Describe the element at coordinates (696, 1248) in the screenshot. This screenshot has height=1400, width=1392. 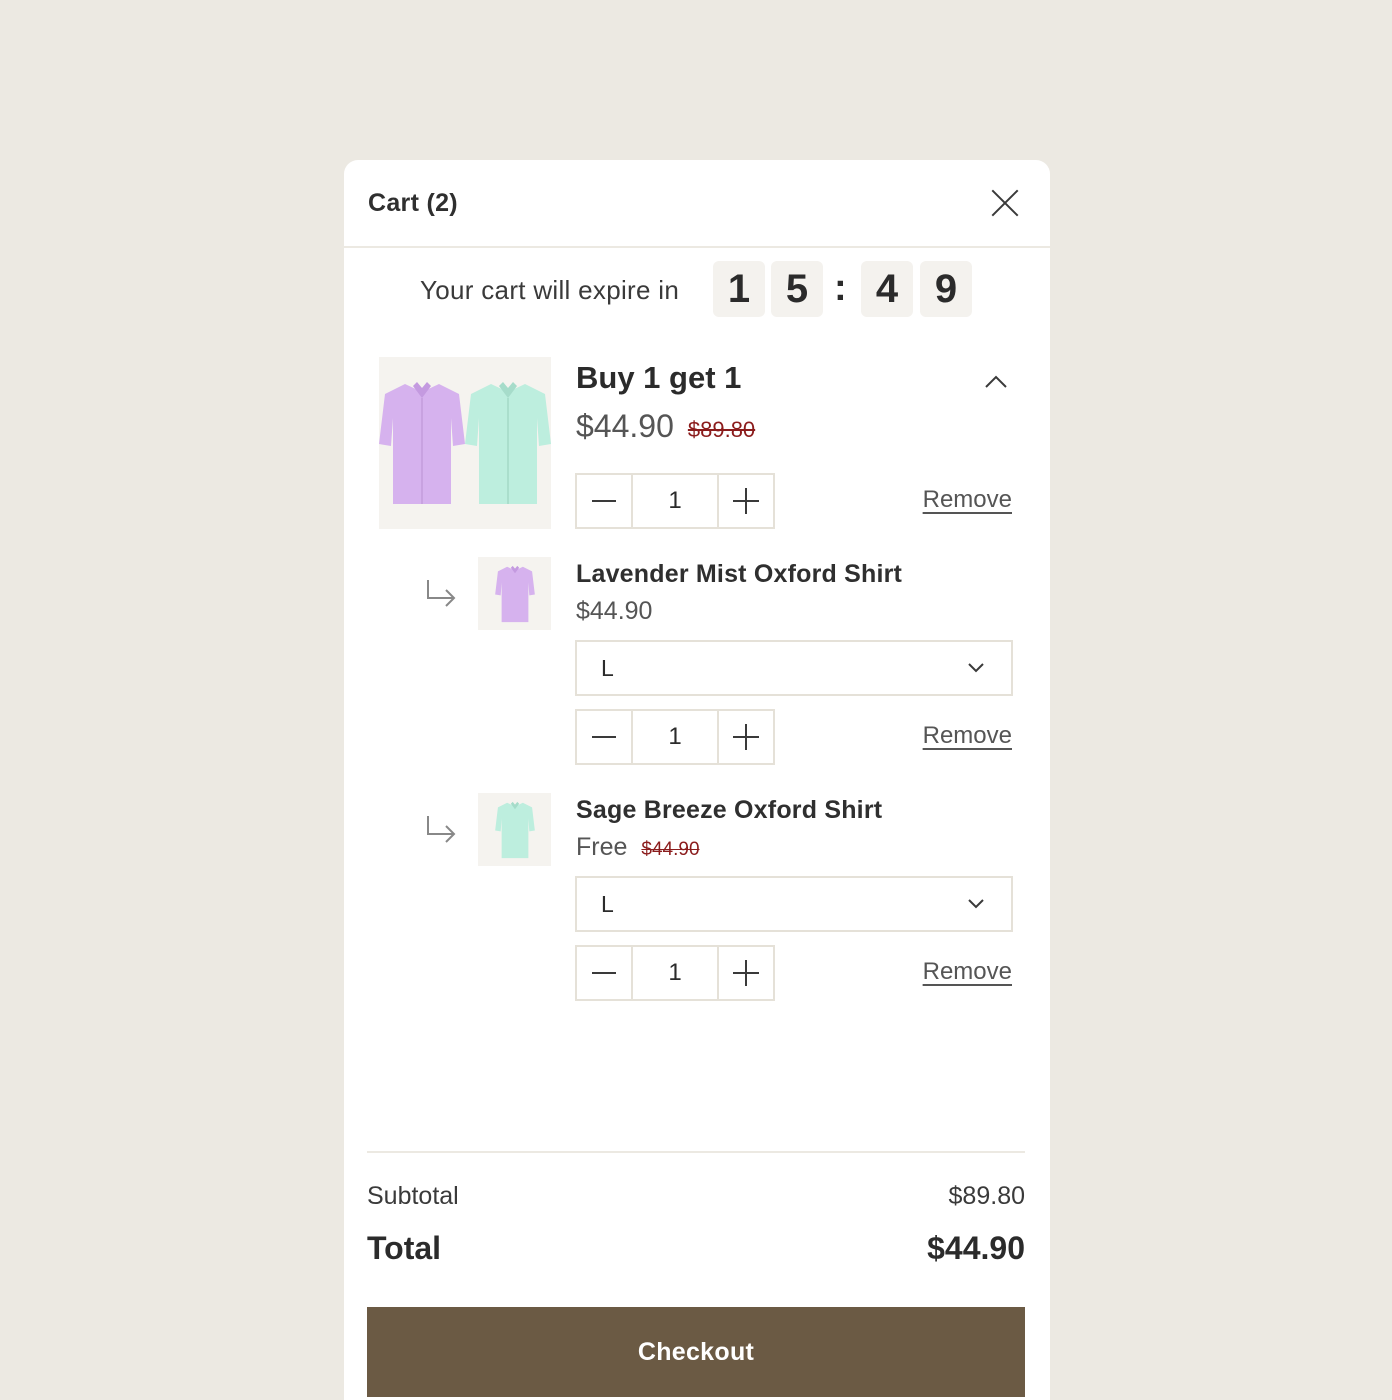
I see `total-row: Total $44.90` at that location.